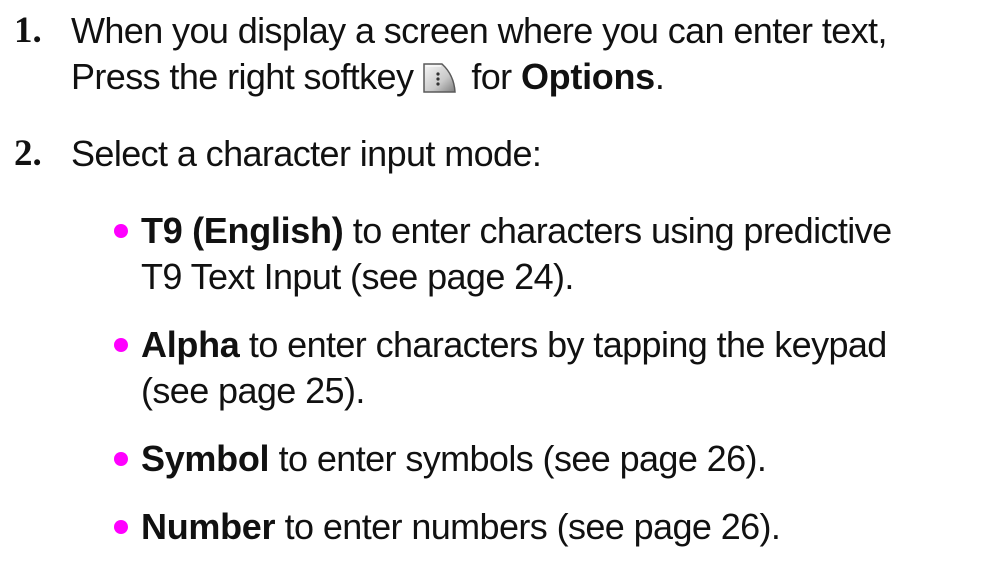 This screenshot has width=982, height=569. I want to click on bullet-text: Number to enter numbers (see page 26)., so click(551, 527).